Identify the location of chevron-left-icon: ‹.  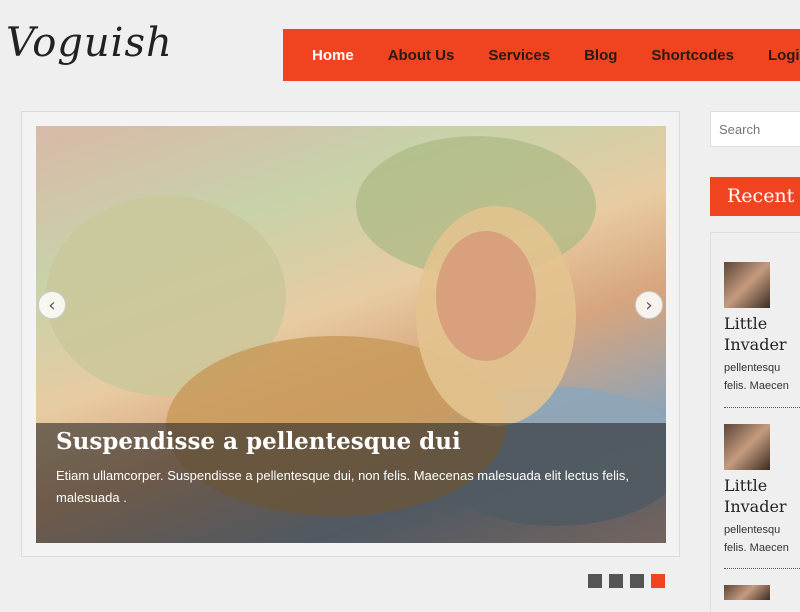
(52, 305).